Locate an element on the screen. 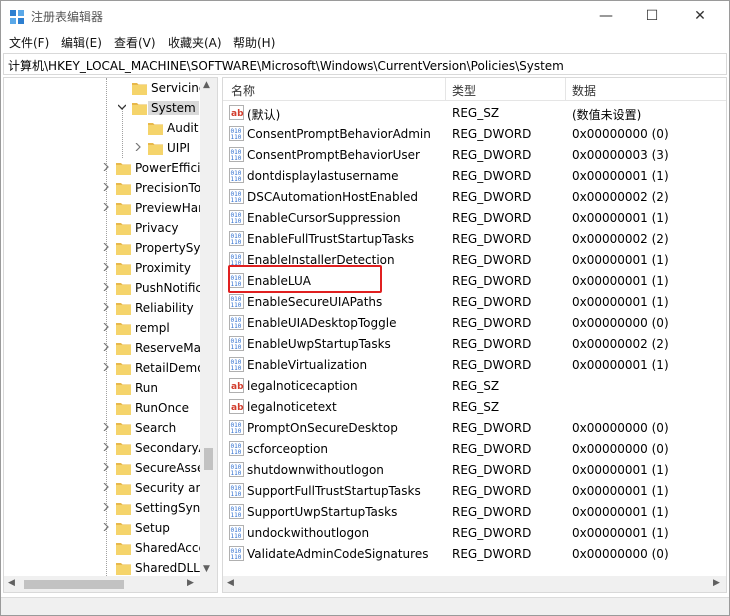 The image size is (730, 616). tree-item: ReserveMana is located at coordinates (110, 348).